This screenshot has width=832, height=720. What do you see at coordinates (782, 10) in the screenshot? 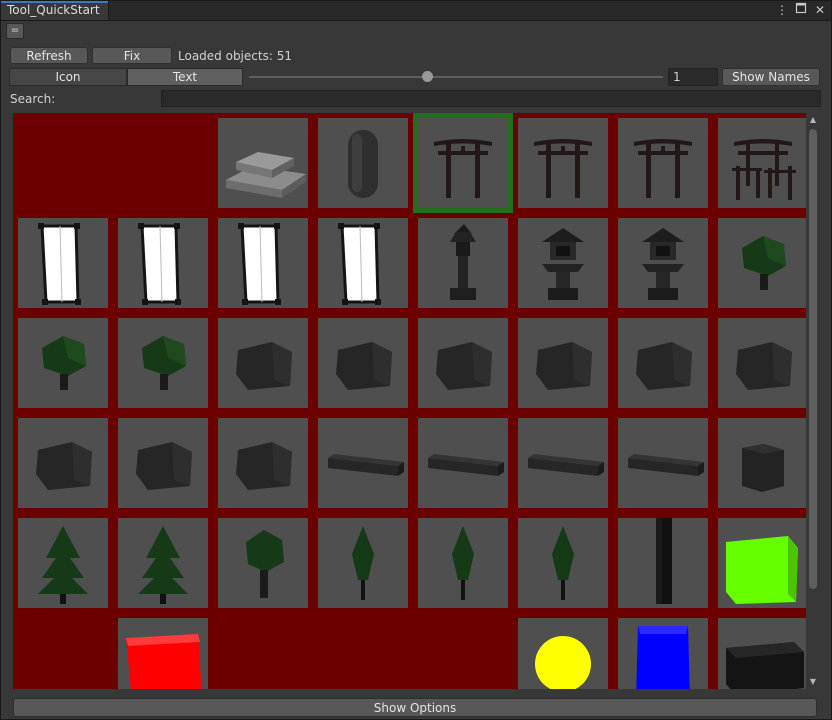
I see `more-vert-icon: ⋮` at bounding box center [782, 10].